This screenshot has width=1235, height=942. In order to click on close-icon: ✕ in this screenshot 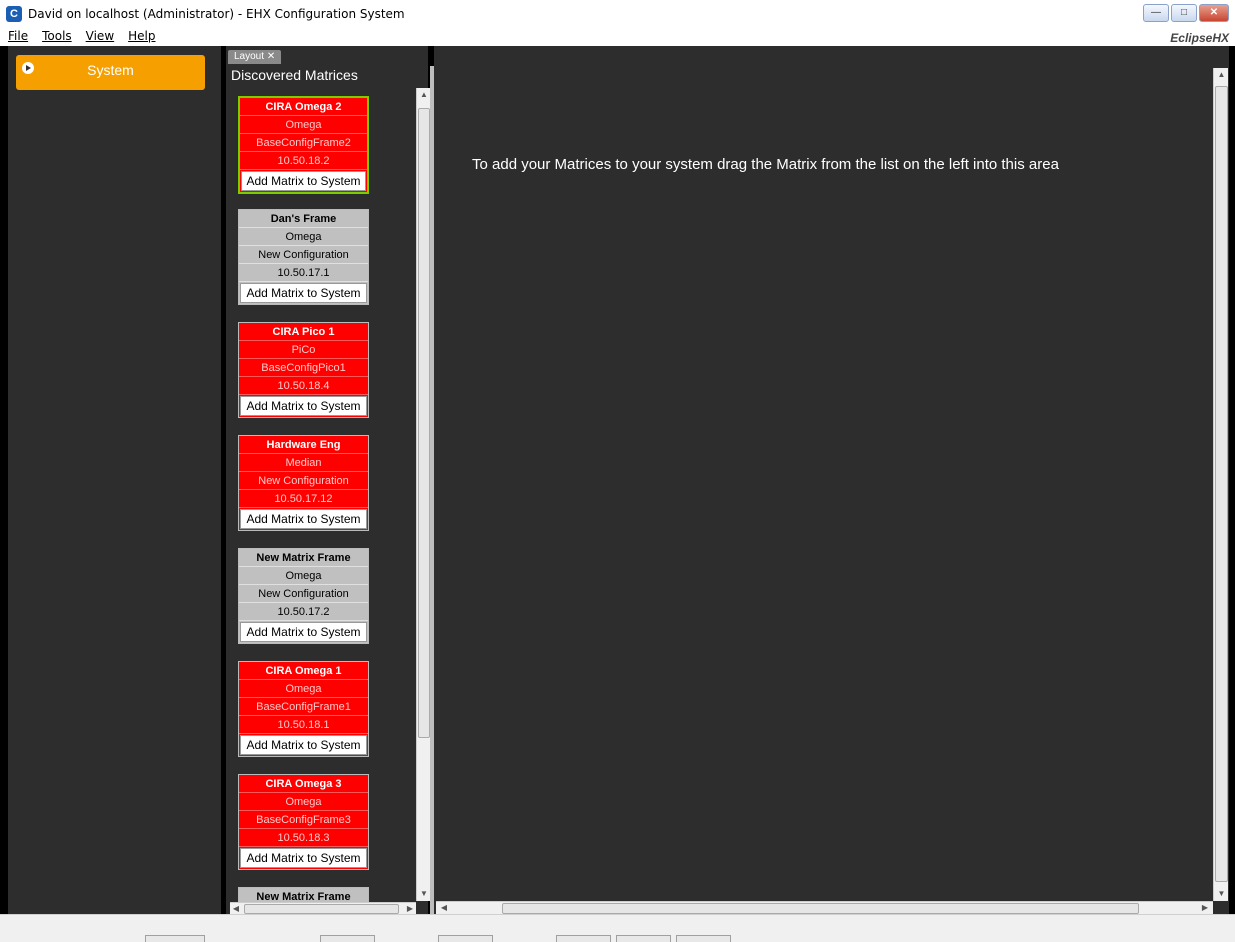, I will do `click(271, 56)`.